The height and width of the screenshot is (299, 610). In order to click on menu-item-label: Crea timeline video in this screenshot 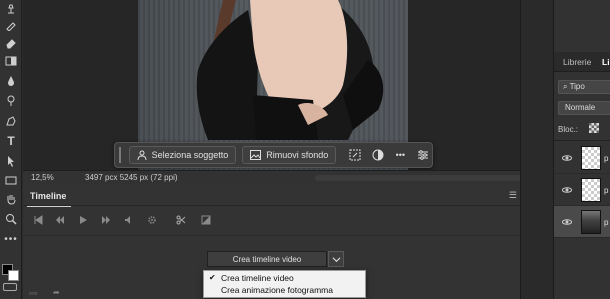, I will do `click(257, 278)`.